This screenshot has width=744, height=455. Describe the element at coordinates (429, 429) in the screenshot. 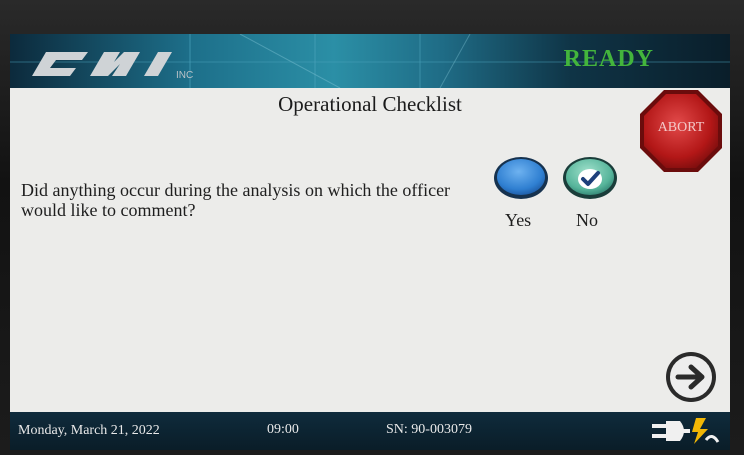

I see `serial-number: SN: 90-003079` at that location.